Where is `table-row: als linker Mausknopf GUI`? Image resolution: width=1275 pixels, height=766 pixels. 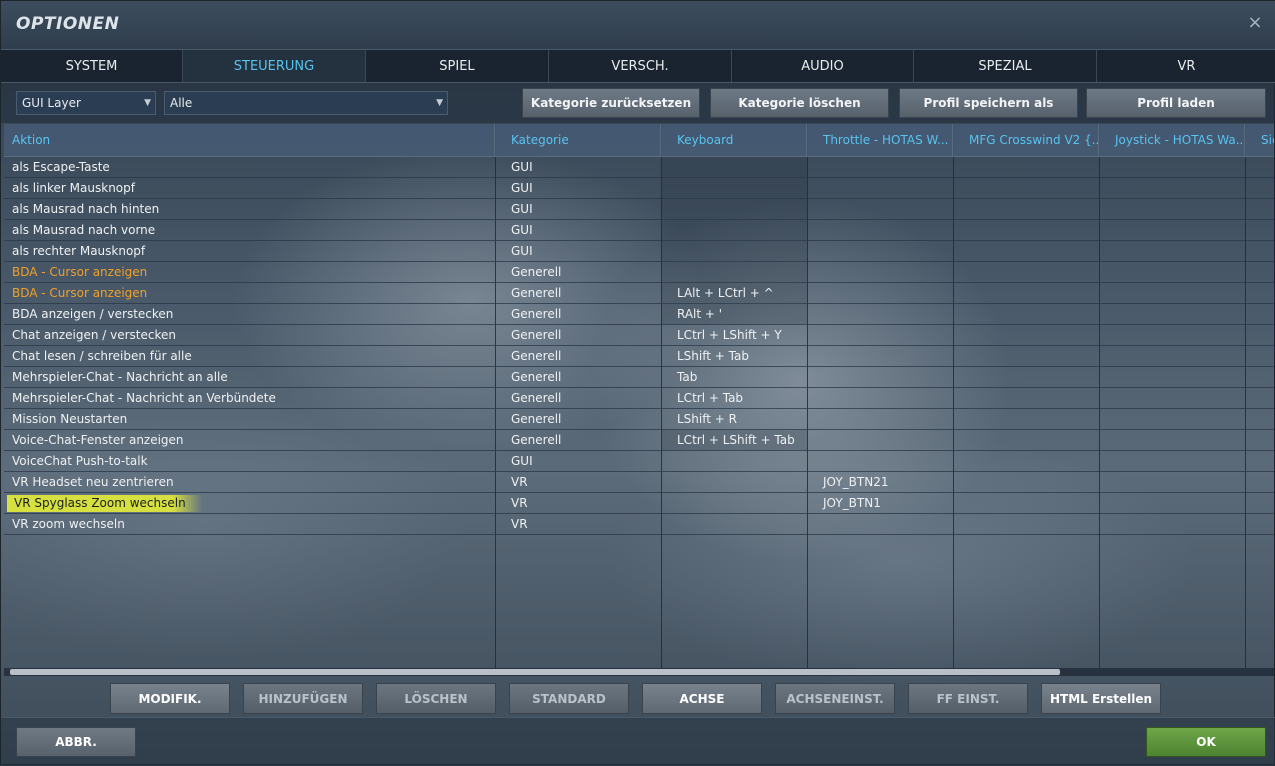
table-row: als linker Mausknopf GUI is located at coordinates (639, 188).